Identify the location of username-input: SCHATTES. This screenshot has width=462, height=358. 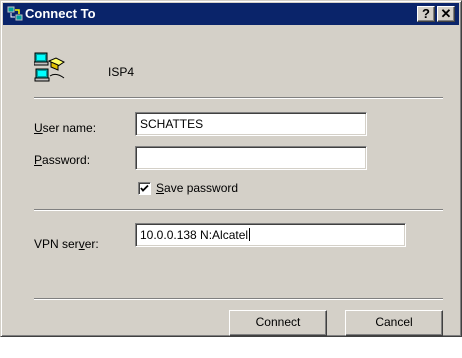
(251, 124).